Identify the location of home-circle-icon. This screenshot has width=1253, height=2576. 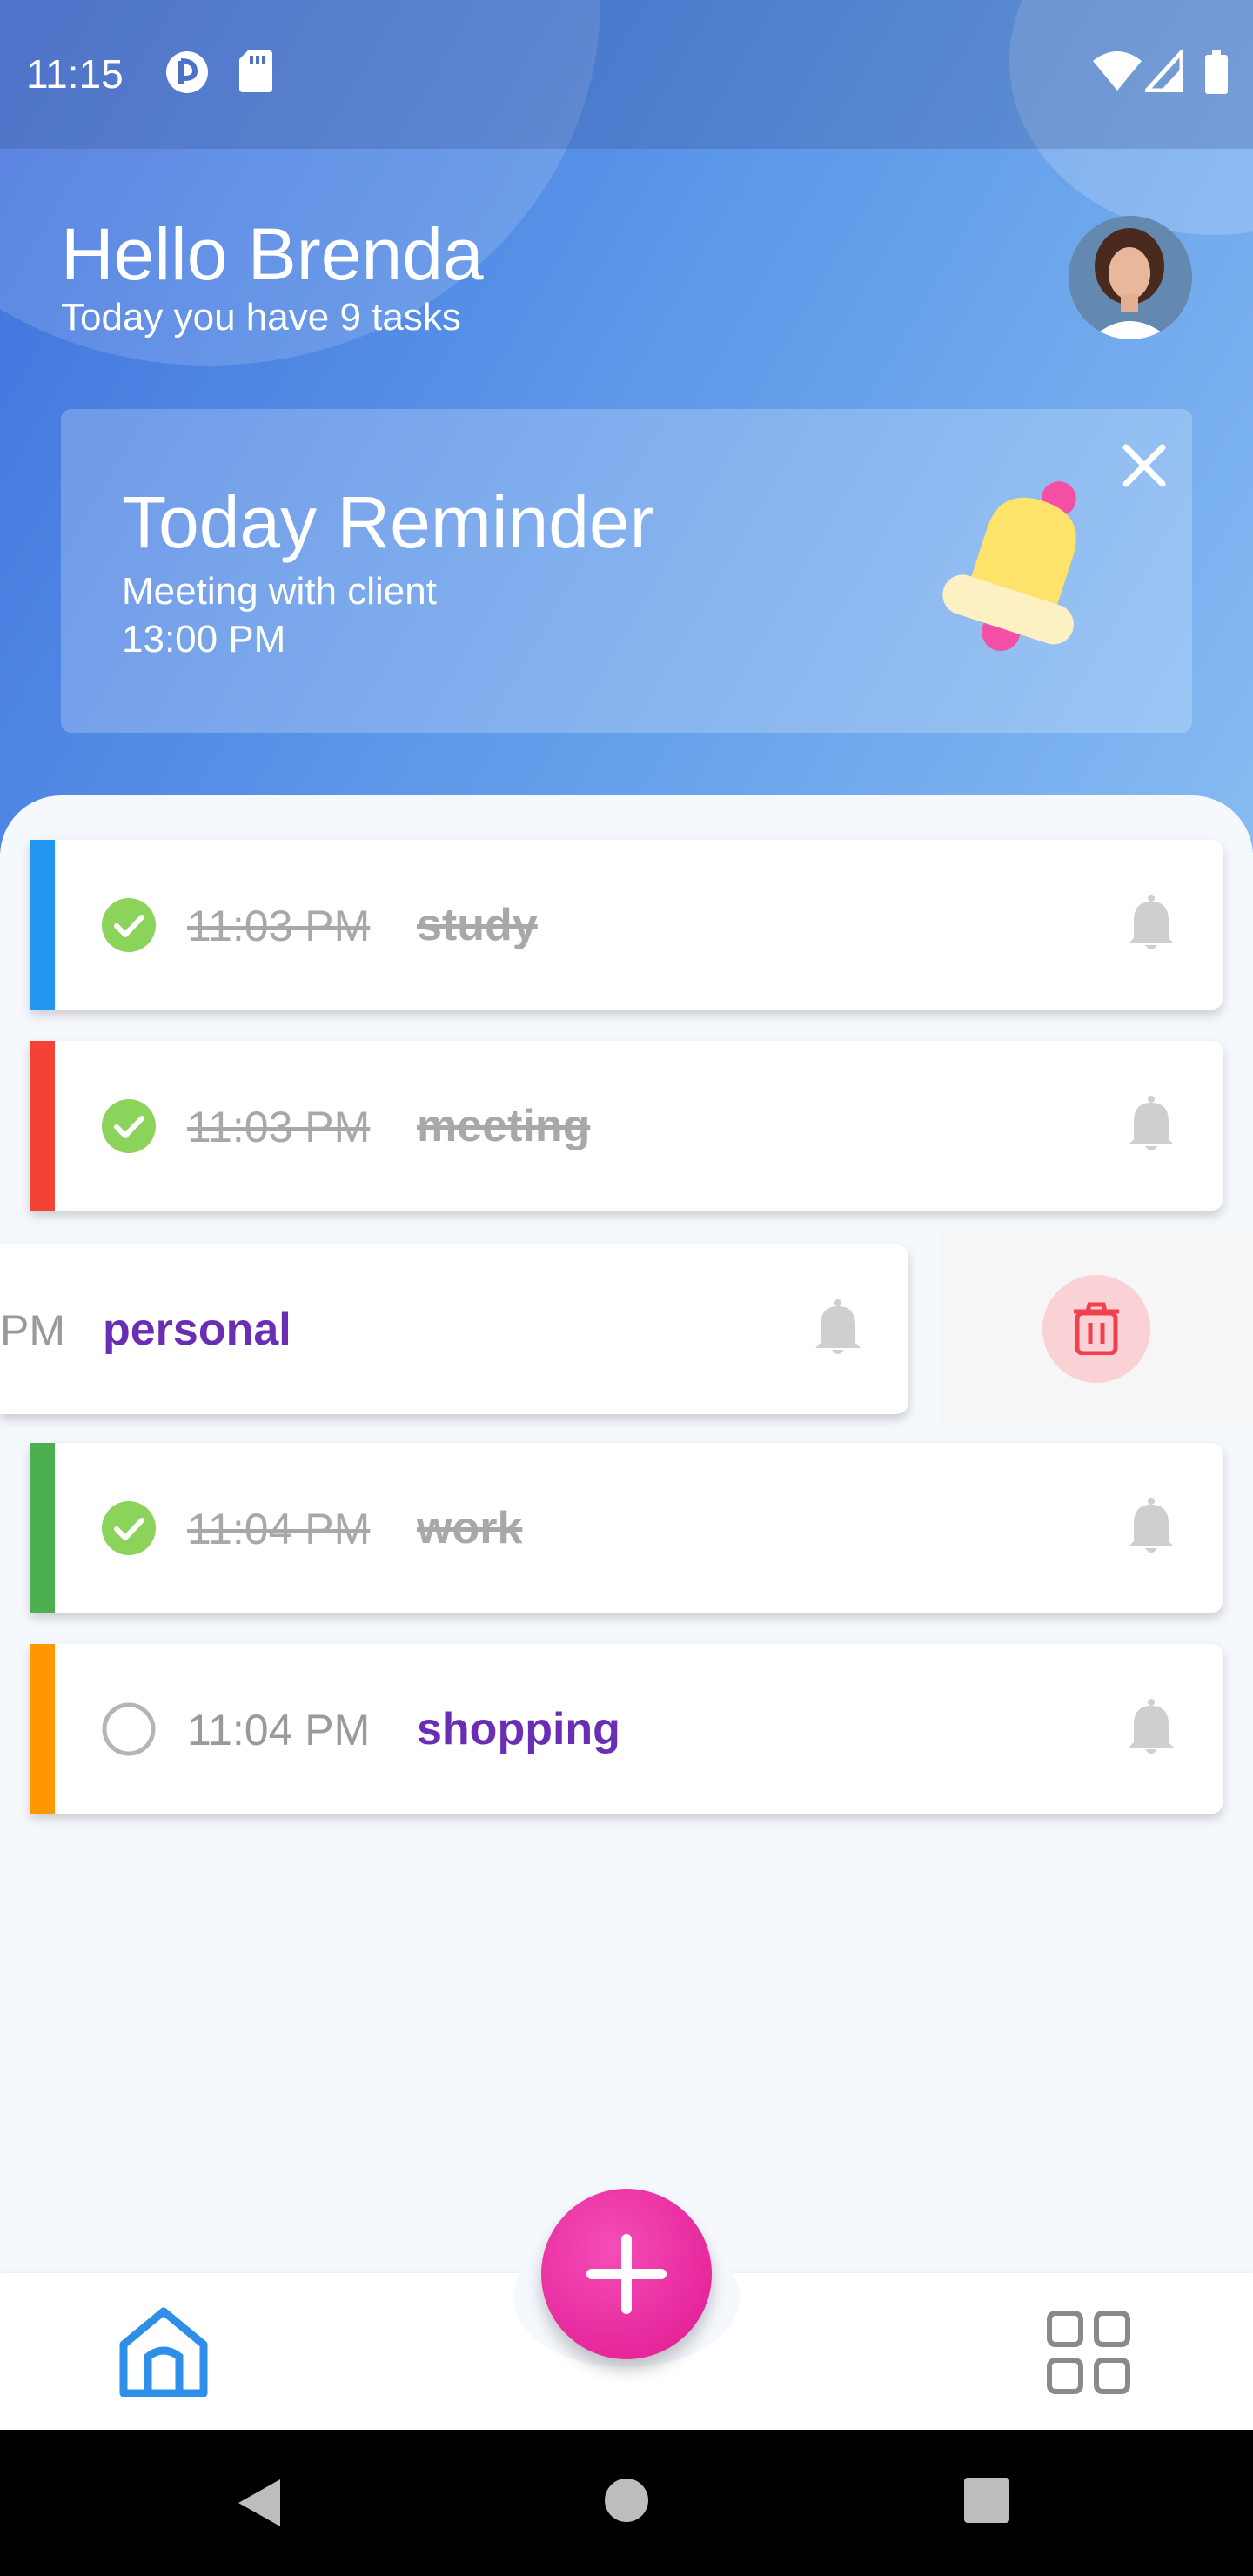
(626, 2500).